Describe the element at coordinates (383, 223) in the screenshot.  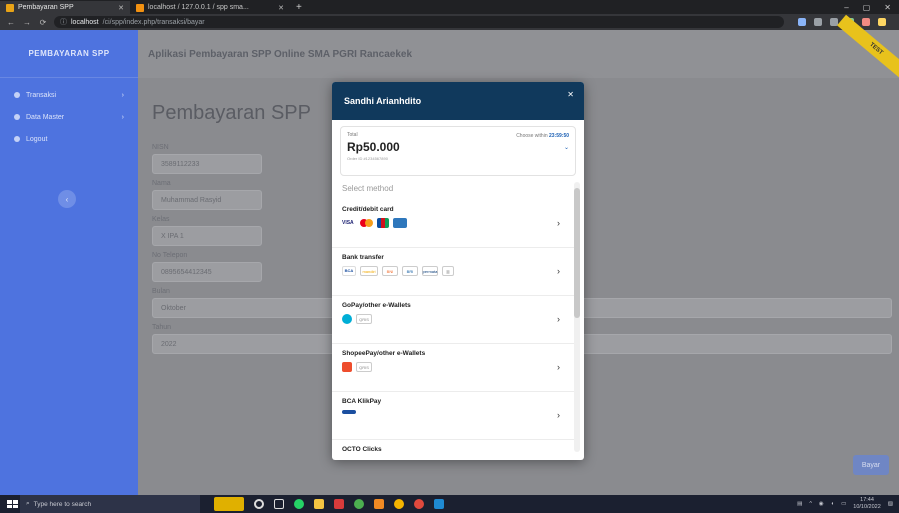
I see `jcb-icon` at that location.